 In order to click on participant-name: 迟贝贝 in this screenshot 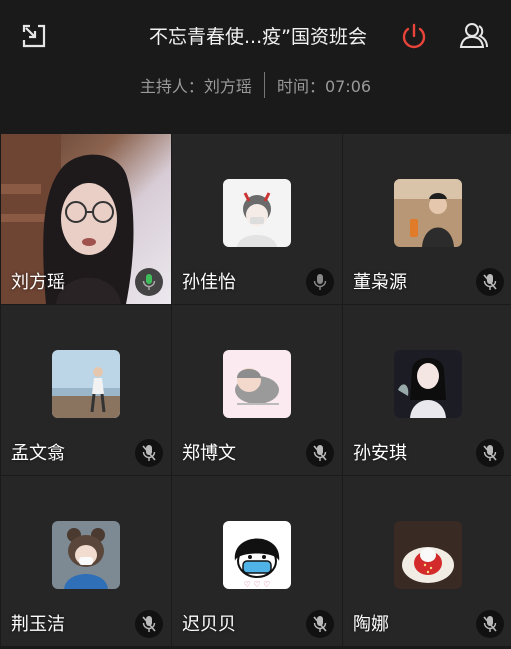, I will do `click(209, 624)`.